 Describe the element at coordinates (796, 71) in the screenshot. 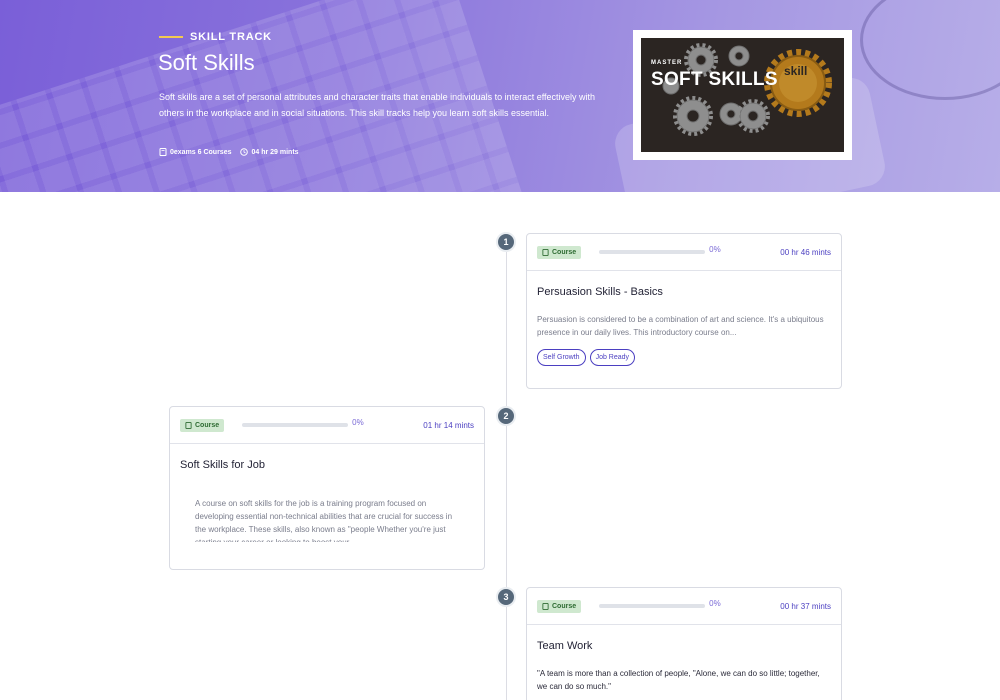

I see `thumbnail-gear-label: skill` at that location.